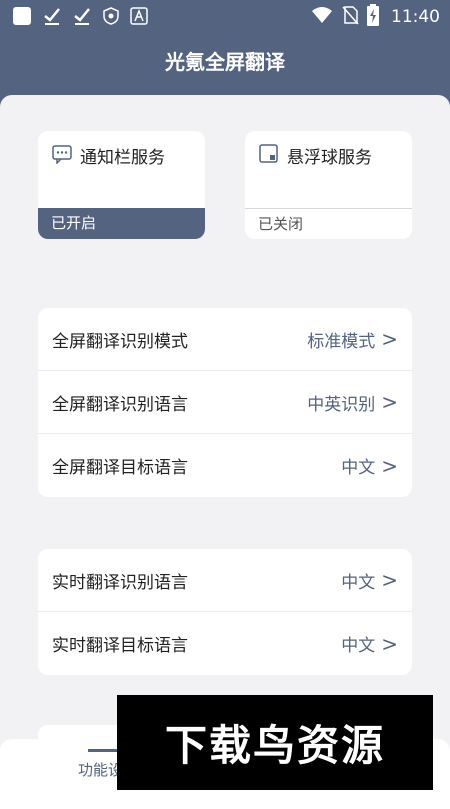 The image size is (450, 809). Describe the element at coordinates (120, 582) in the screenshot. I see `setting-label: 实时翻译识别语言` at that location.